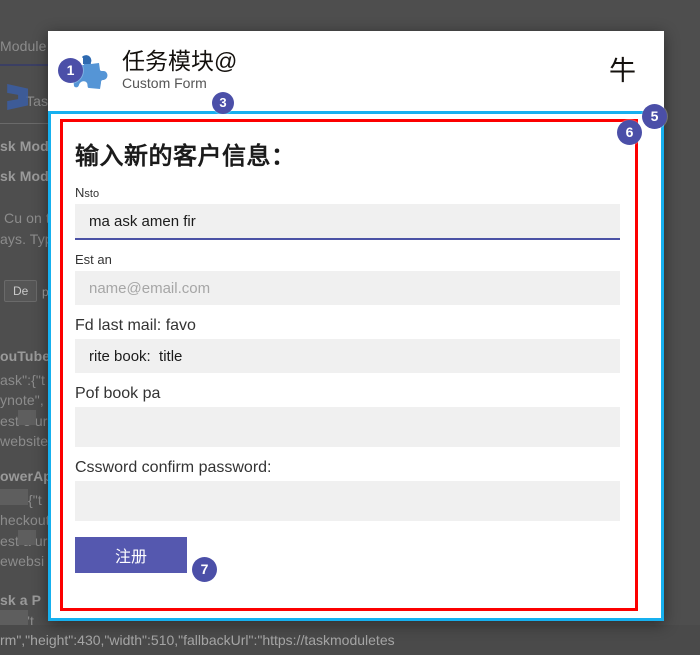  Describe the element at coordinates (223, 103) in the screenshot. I see `callout-badge-3: 3` at that location.